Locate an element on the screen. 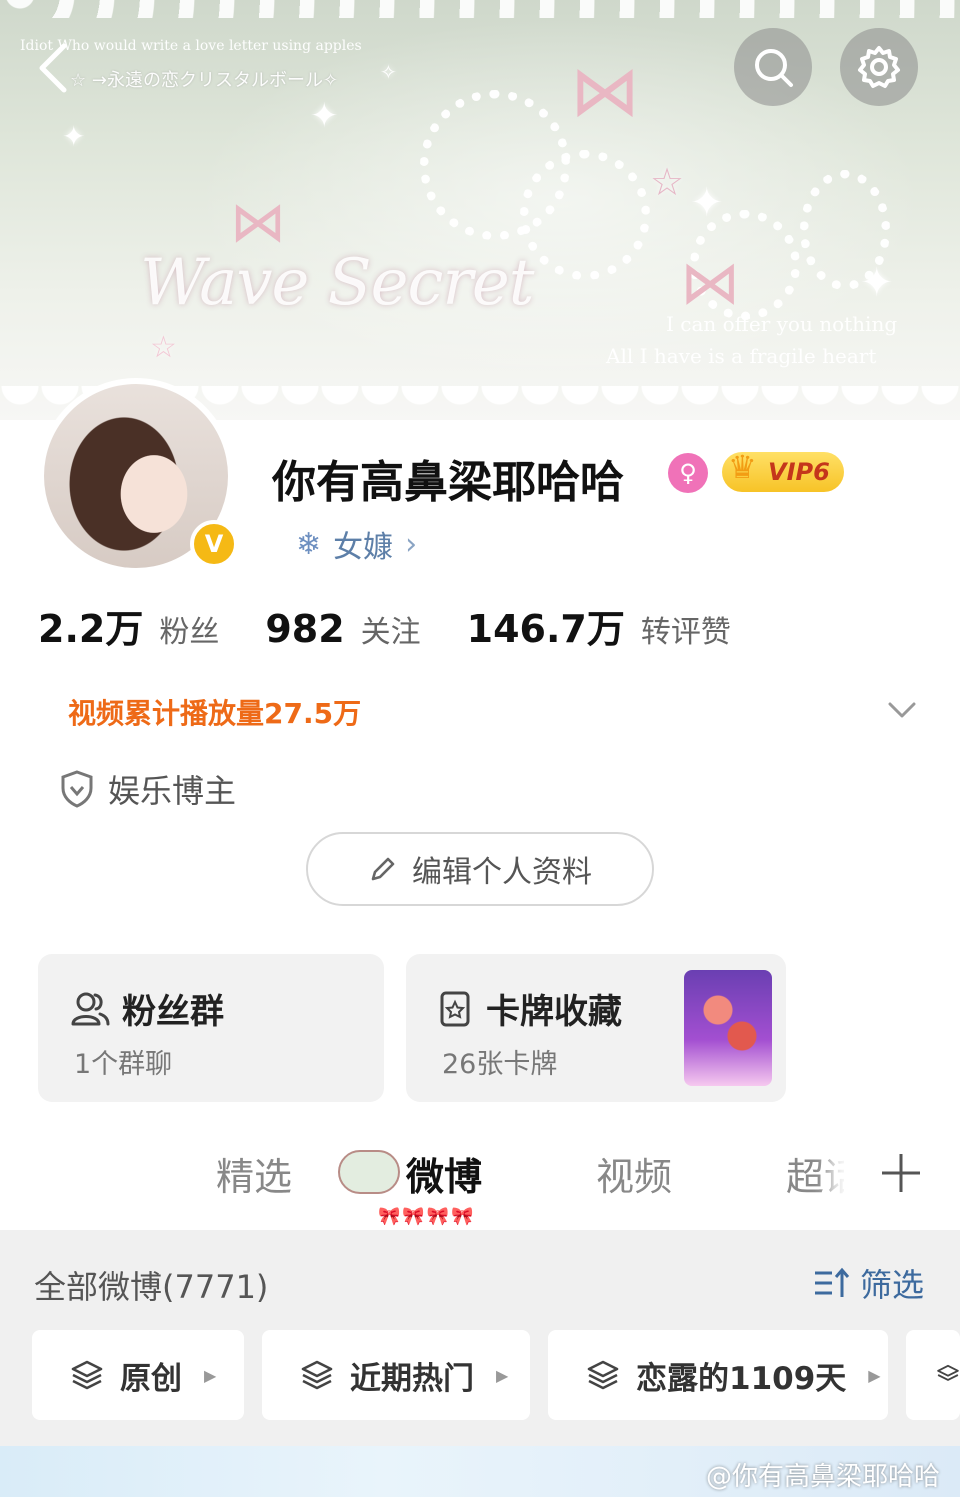  card-thumbnail is located at coordinates (728, 1028).